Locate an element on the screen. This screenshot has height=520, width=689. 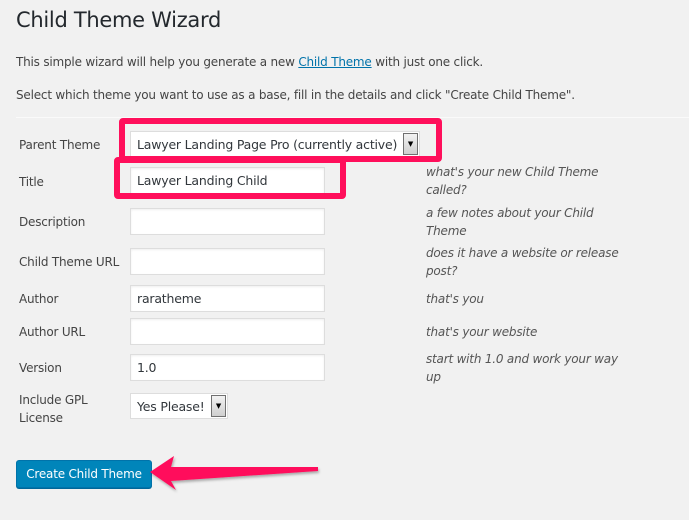
version-input is located at coordinates (227, 367).